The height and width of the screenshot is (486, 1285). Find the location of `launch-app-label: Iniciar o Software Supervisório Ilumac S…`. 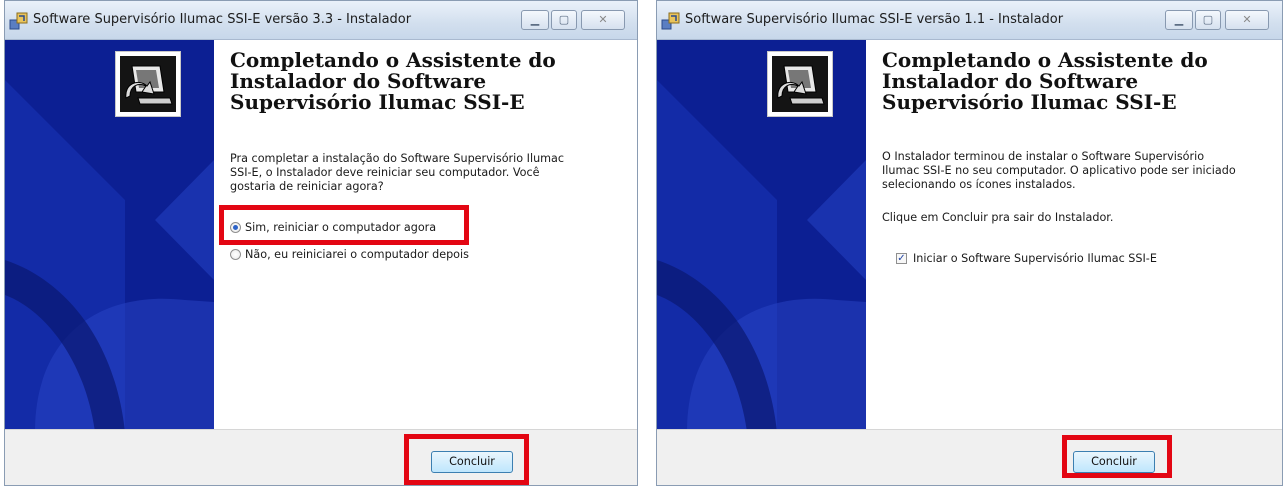

launch-app-label: Iniciar o Software Supervisório Ilumac S… is located at coordinates (1035, 258).